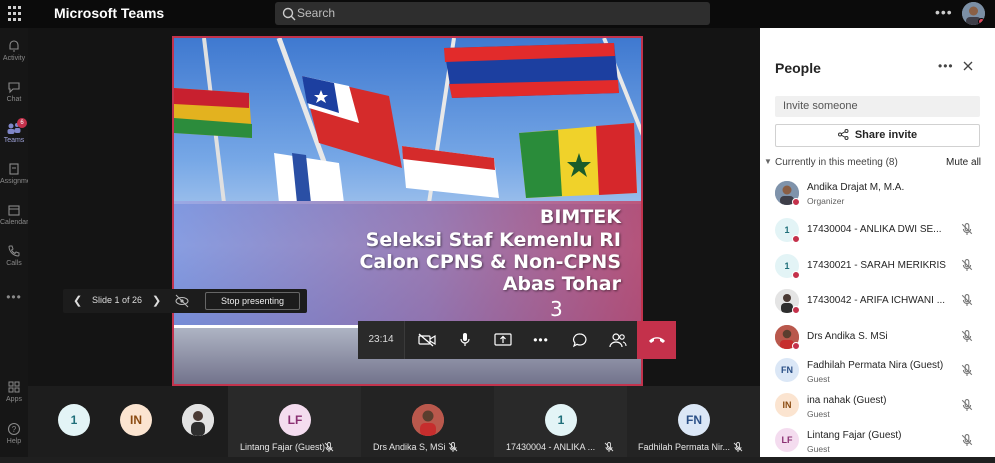  I want to click on participant-name: Andika Drajat M, M.A., so click(856, 187).